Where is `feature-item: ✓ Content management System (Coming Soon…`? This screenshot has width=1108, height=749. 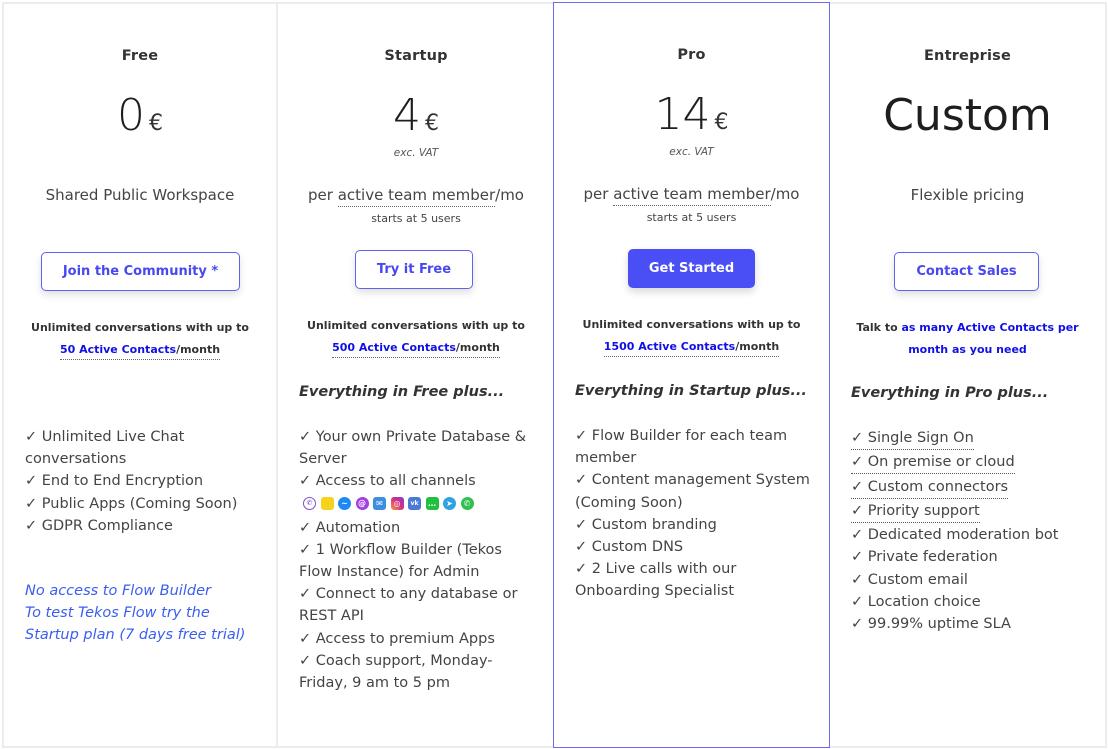 feature-item: ✓ Content management System (Coming Soon… is located at coordinates (692, 491).